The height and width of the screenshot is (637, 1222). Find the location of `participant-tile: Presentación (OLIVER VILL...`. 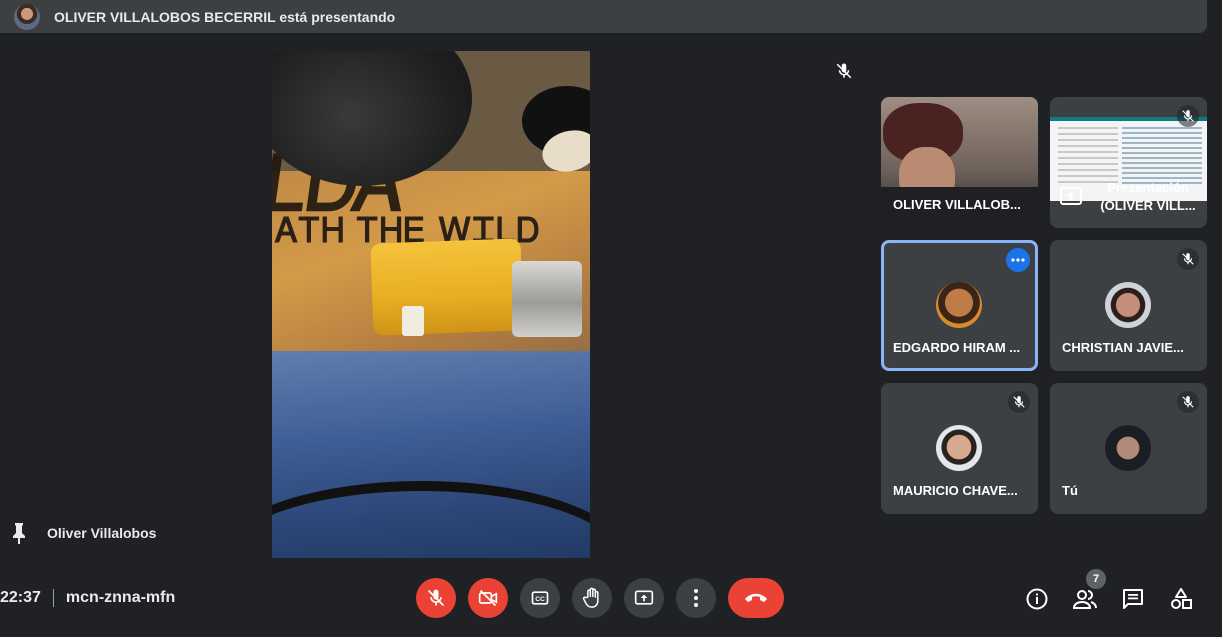

participant-tile: Presentación (OLIVER VILL... is located at coordinates (1128, 162).